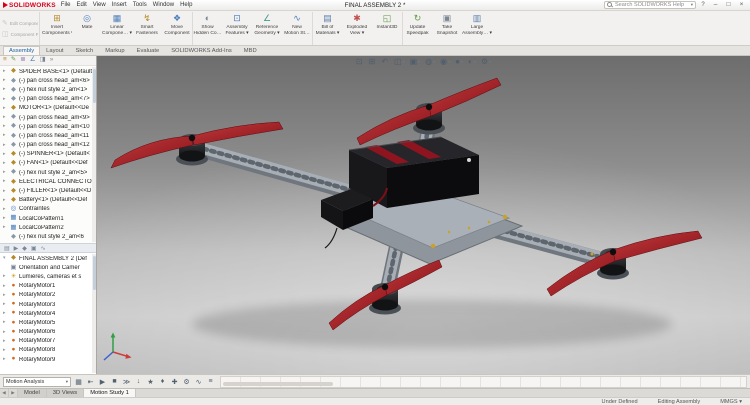 This screenshot has height=405, width=750. What do you see at coordinates (48, 258) in the screenshot?
I see `motion-tree-item: ▾ ◆ FINAL ASSEMBLY 2 (Def` at bounding box center [48, 258].